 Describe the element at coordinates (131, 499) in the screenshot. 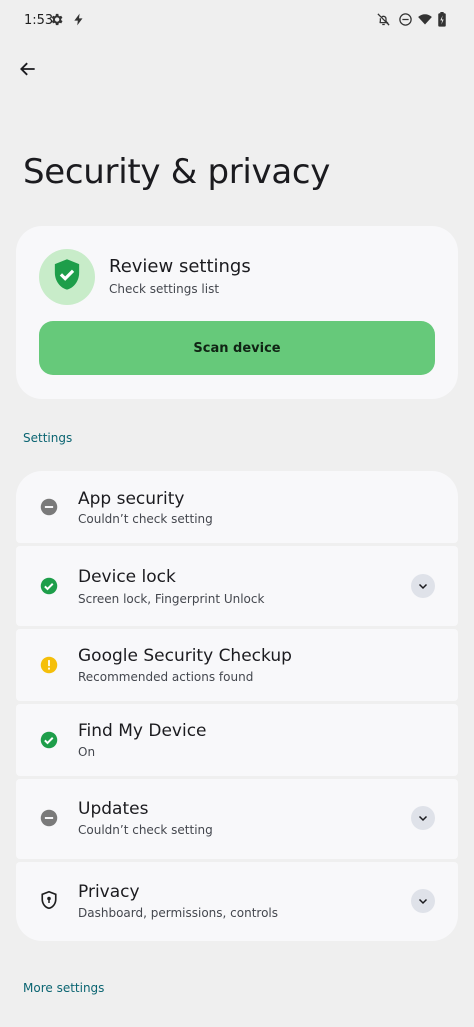

I see `setting-title: App security` at that location.